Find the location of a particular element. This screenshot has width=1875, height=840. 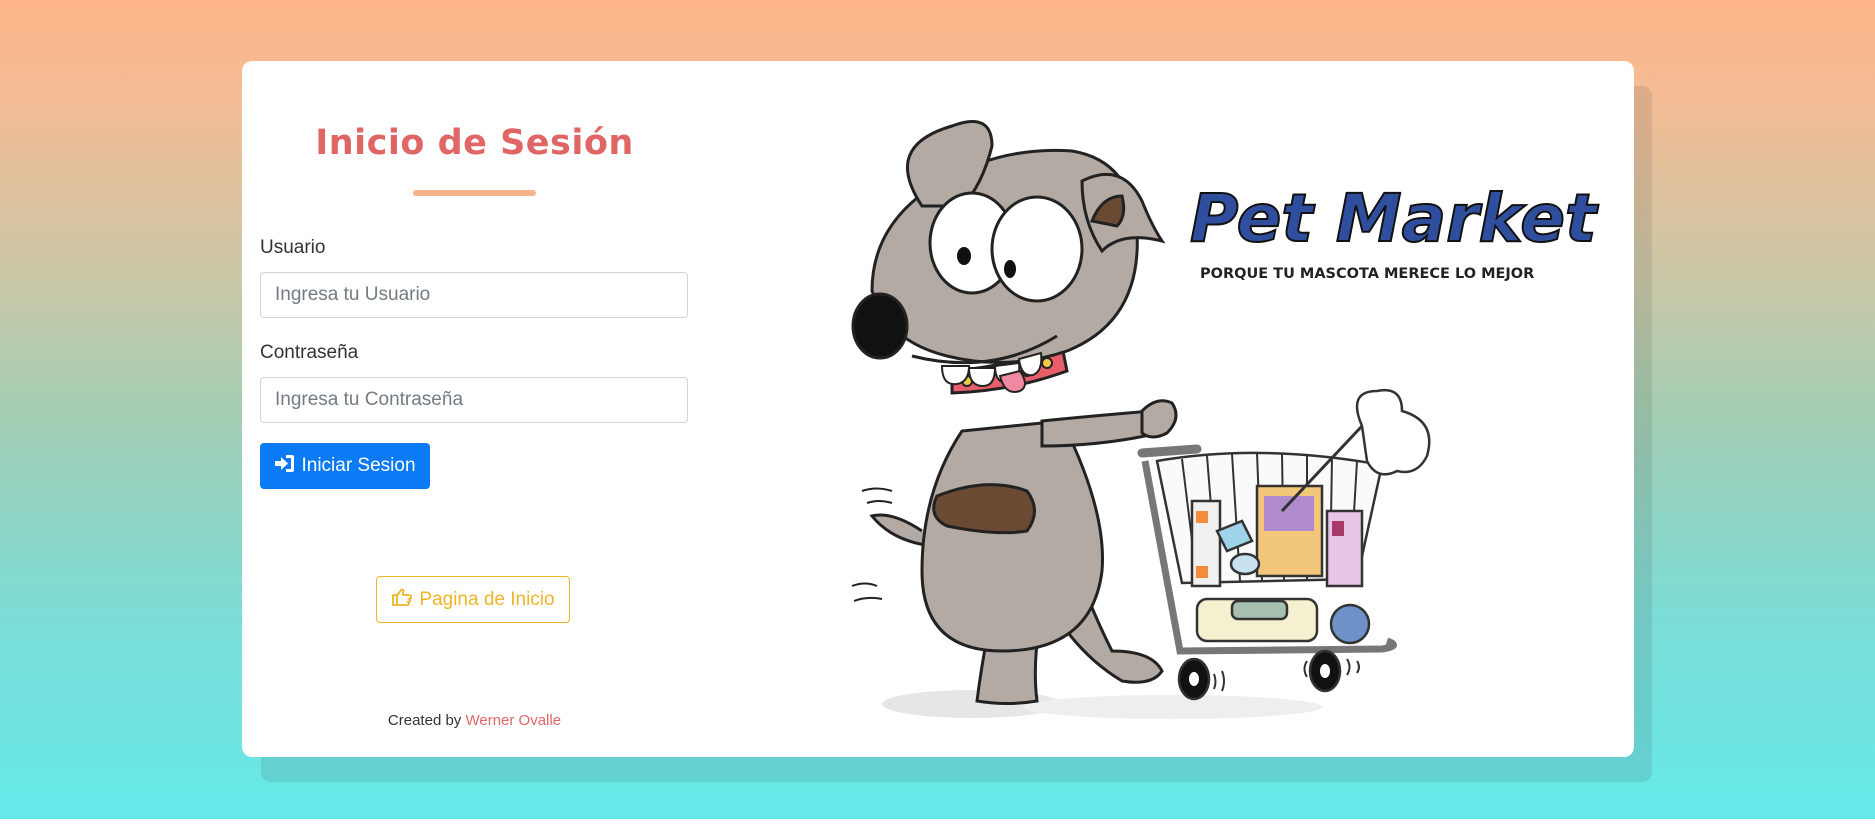

home-page-button-label: Pagina de Inicio is located at coordinates (487, 599).